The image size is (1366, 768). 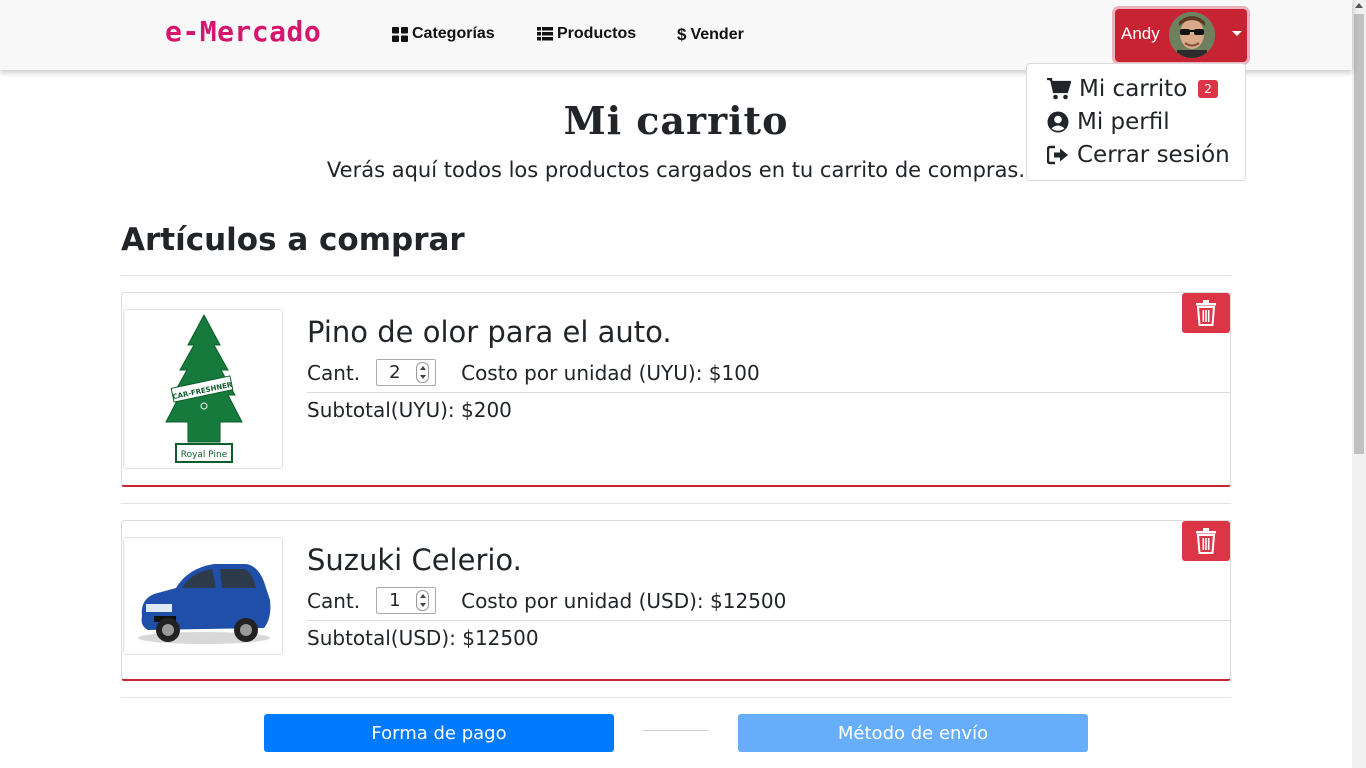 What do you see at coordinates (395, 600) in the screenshot?
I see `quantity-value: 1` at bounding box center [395, 600].